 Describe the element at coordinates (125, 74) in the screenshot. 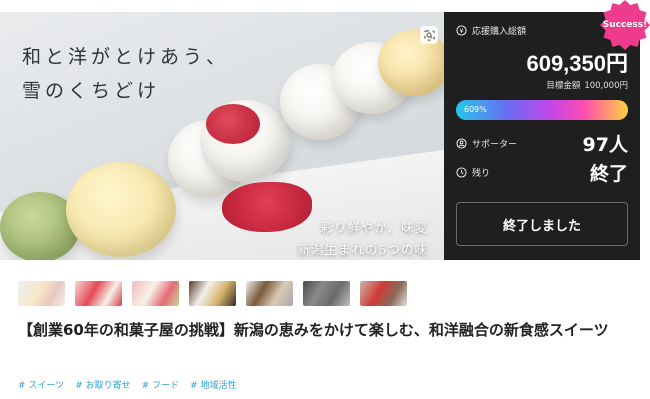

I see `hero-title: 和と洋がとけあう、 雪のくちどけ` at that location.